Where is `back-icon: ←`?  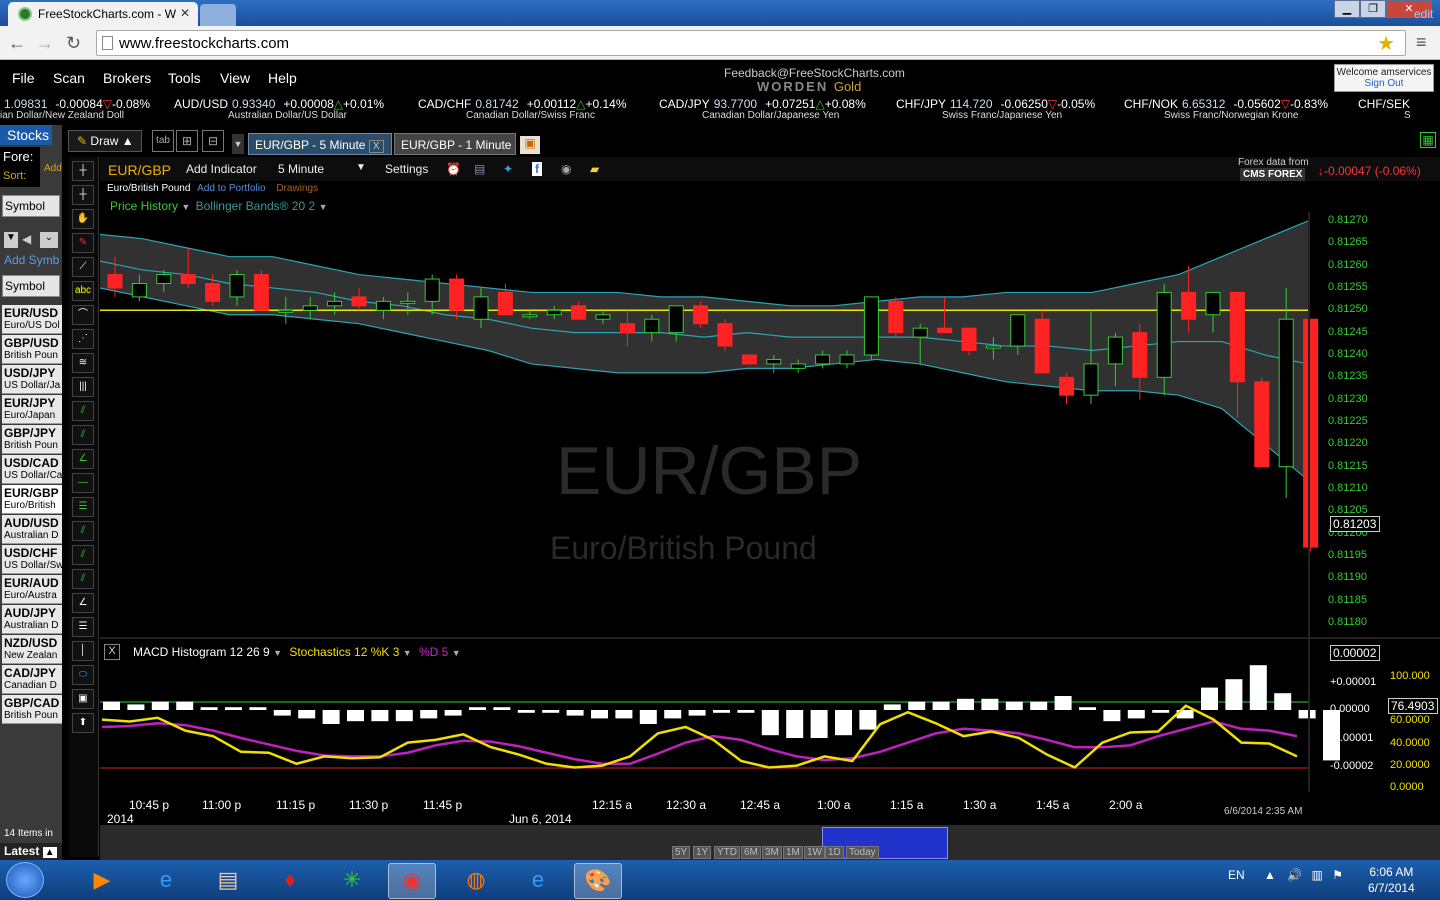 back-icon: ← is located at coordinates (17, 43).